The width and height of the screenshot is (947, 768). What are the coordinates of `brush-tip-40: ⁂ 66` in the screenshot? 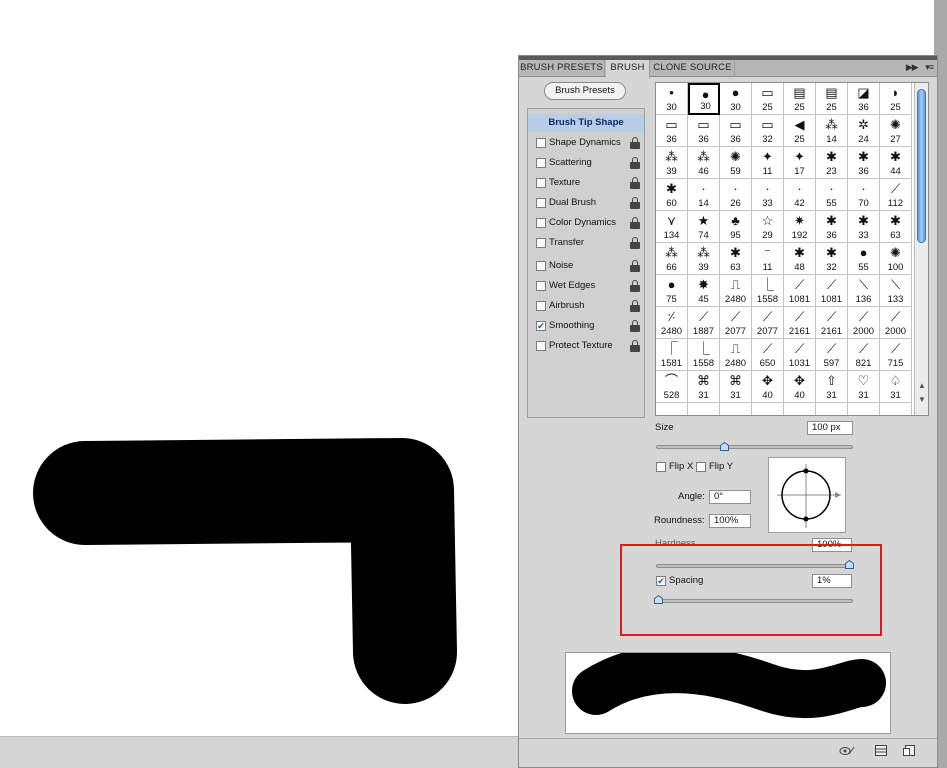 It's located at (672, 259).